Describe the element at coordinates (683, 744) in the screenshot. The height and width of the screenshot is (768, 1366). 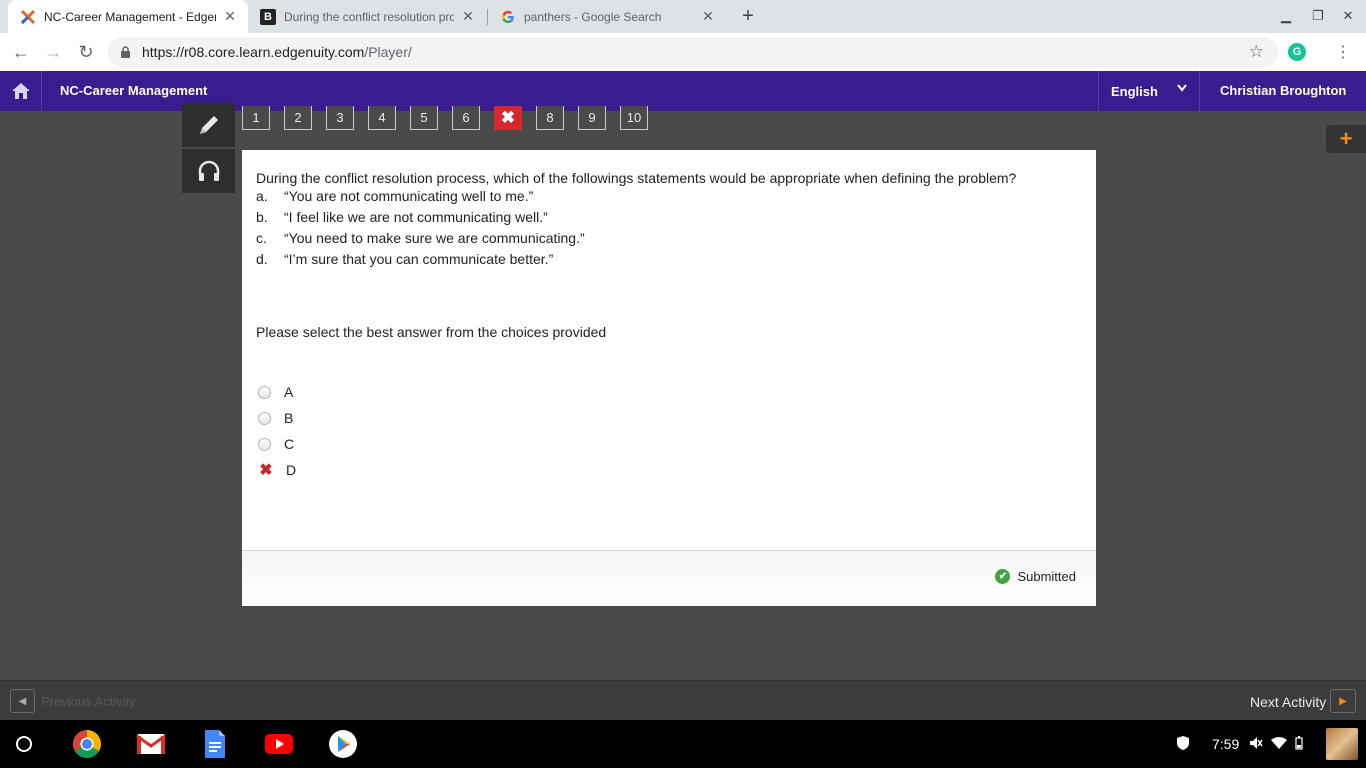
I see `os-shelf: 7:59` at that location.